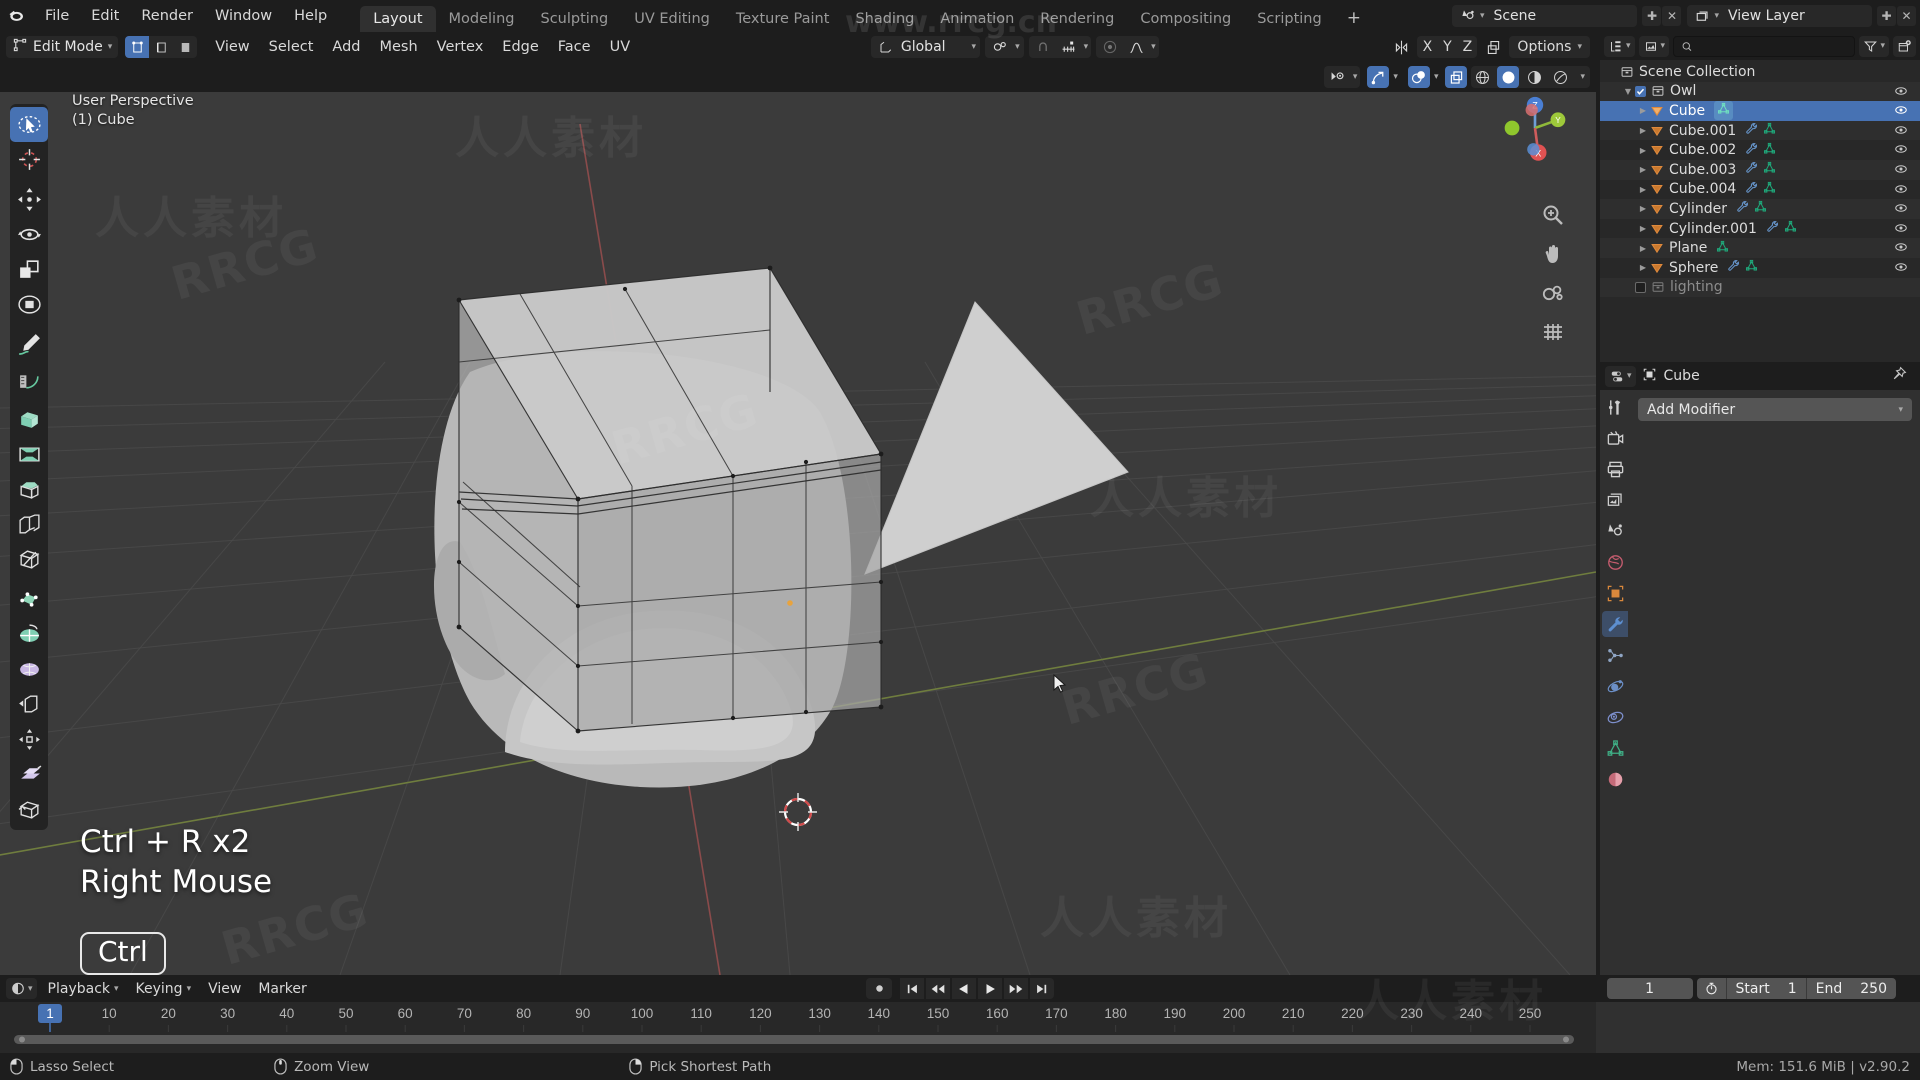  Describe the element at coordinates (1672, 16) in the screenshot. I see `remove-scene-button: ✕` at that location.